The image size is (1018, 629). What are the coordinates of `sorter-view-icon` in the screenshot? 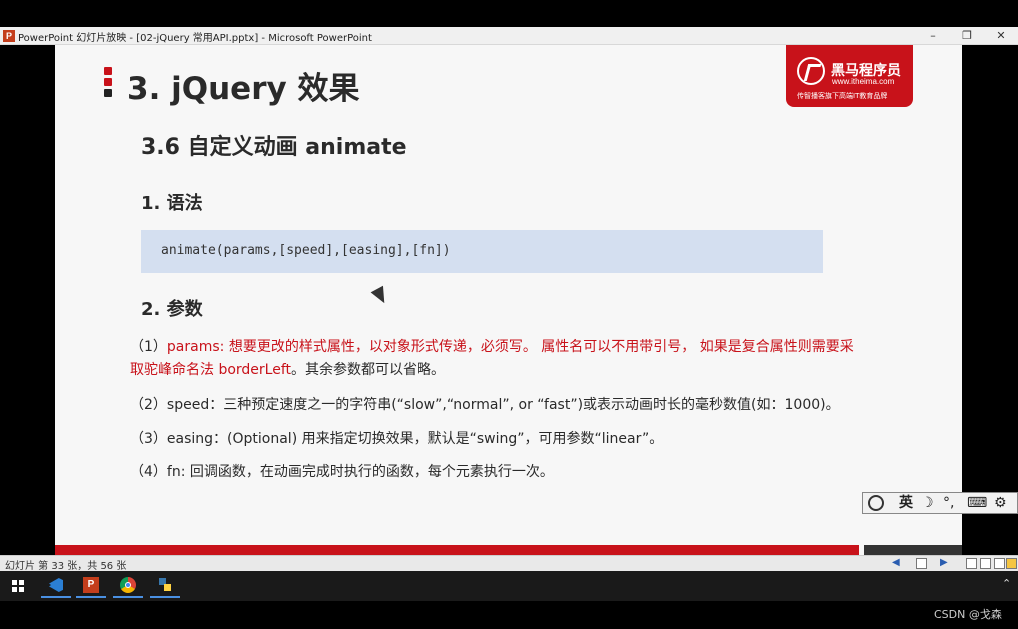 It's located at (985, 563).